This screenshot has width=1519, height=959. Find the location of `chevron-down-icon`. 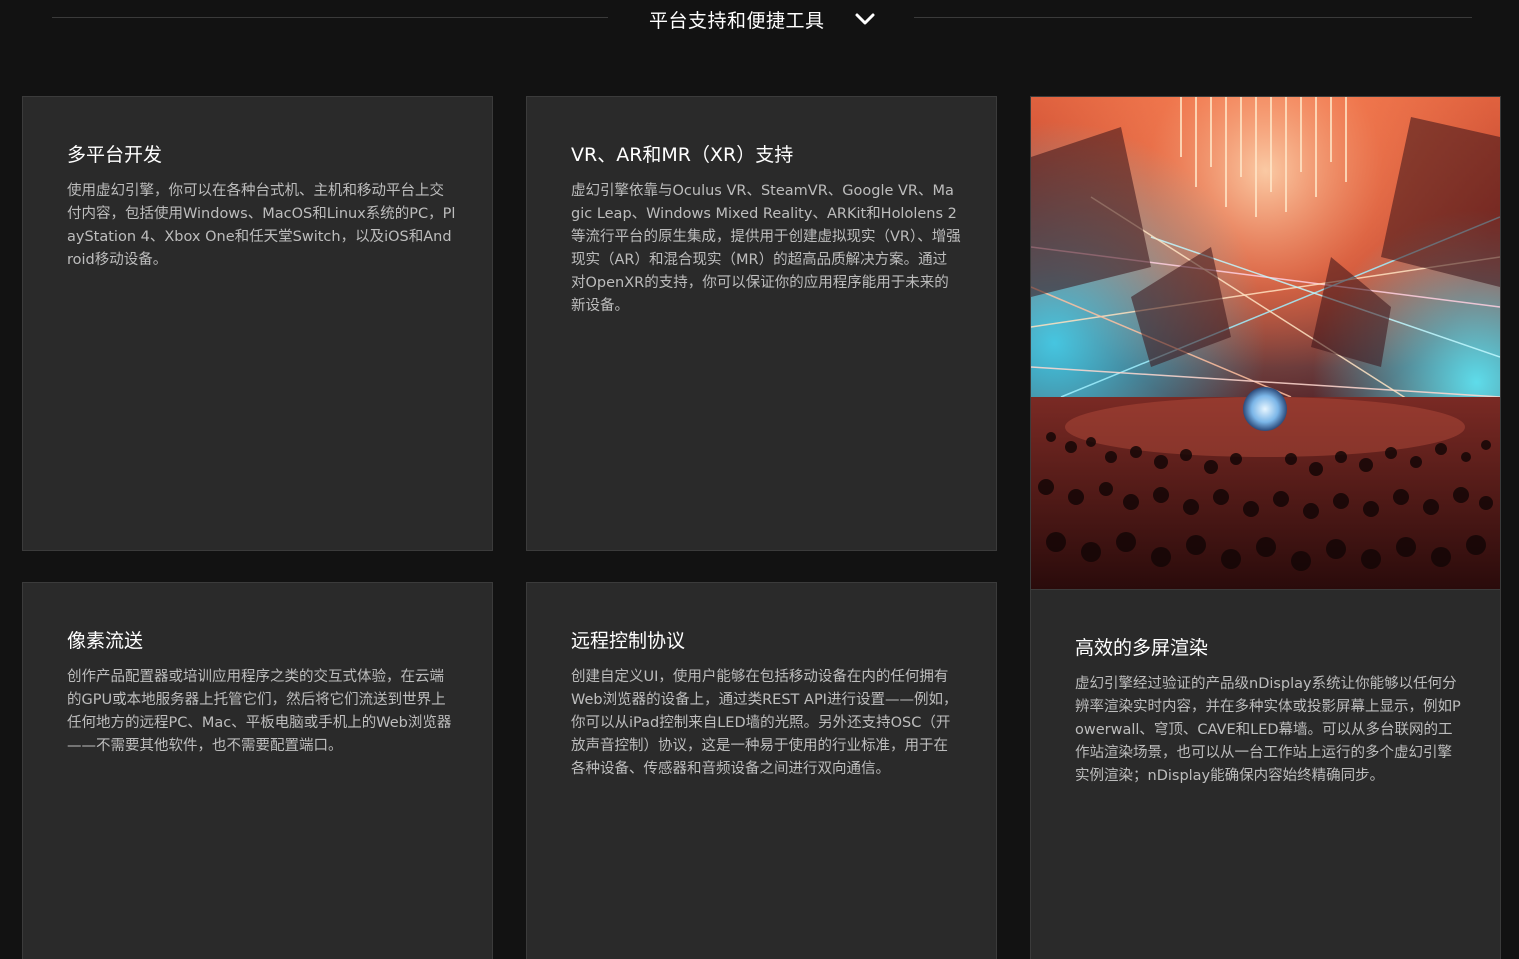

chevron-down-icon is located at coordinates (865, 20).